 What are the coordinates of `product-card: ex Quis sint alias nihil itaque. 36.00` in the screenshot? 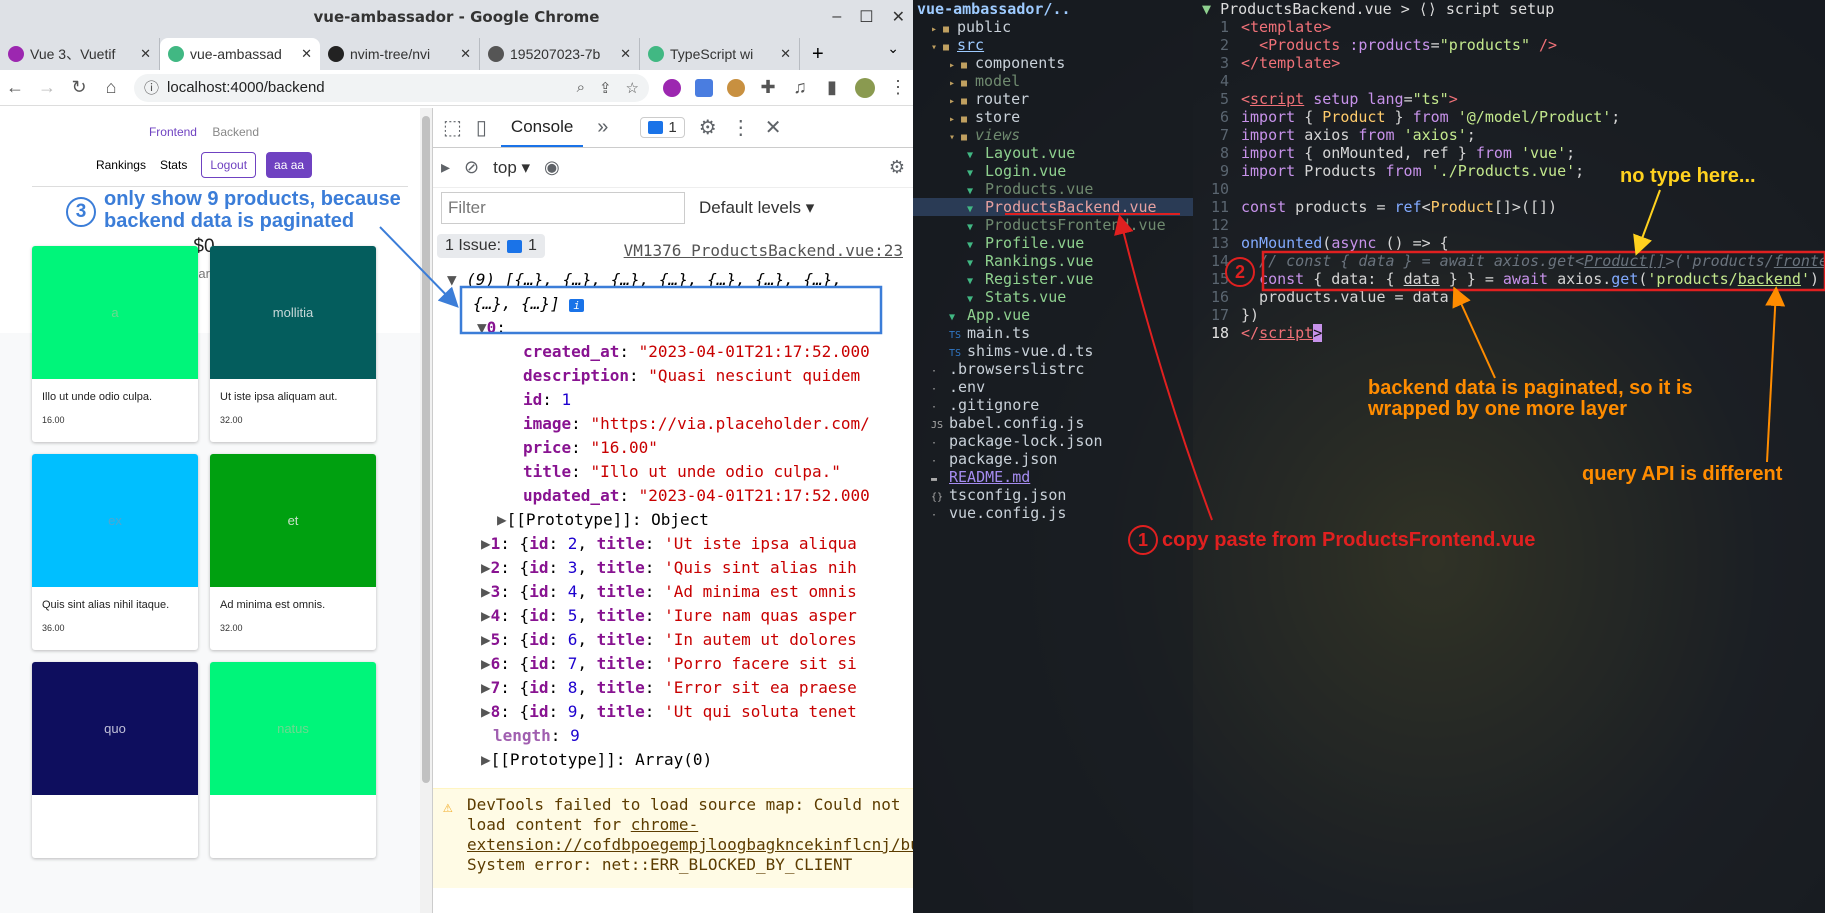 It's located at (115, 552).